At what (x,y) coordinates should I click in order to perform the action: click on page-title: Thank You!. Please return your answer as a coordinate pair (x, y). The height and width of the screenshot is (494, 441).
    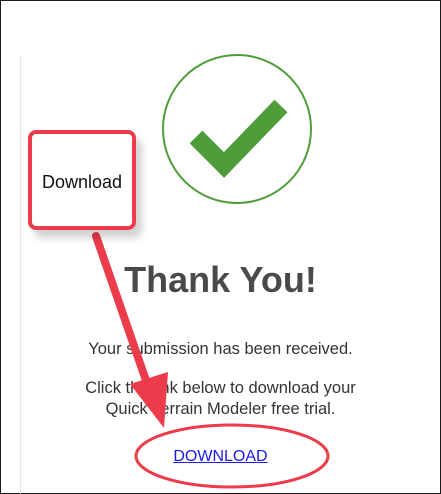
    Looking at the image, I should click on (220, 279).